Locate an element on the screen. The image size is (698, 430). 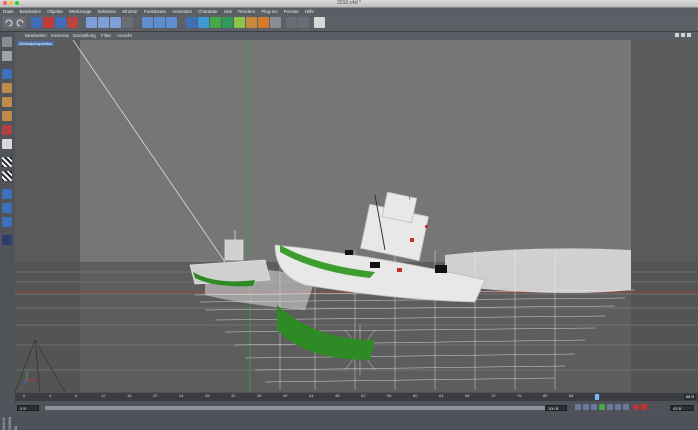
window-titlebar: 2010.c4d * is located at coordinates (349, 4).